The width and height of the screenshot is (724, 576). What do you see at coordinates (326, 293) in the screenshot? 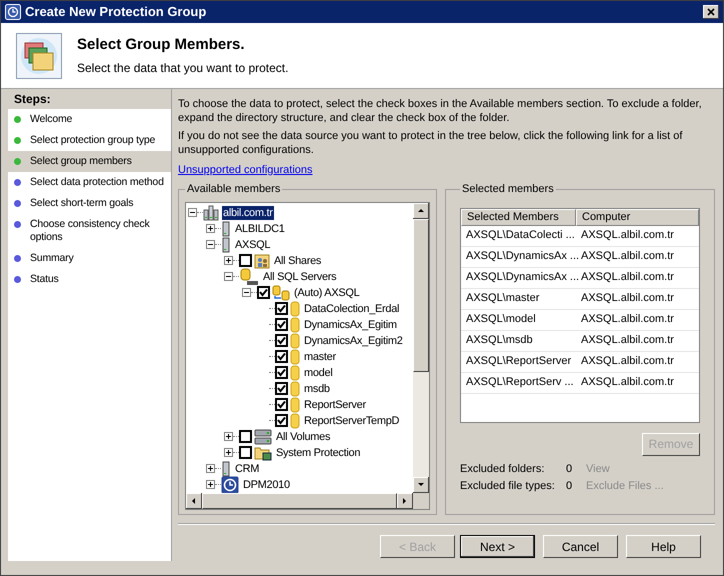
I see `tree-item: (Auto) AXSQL` at bounding box center [326, 293].